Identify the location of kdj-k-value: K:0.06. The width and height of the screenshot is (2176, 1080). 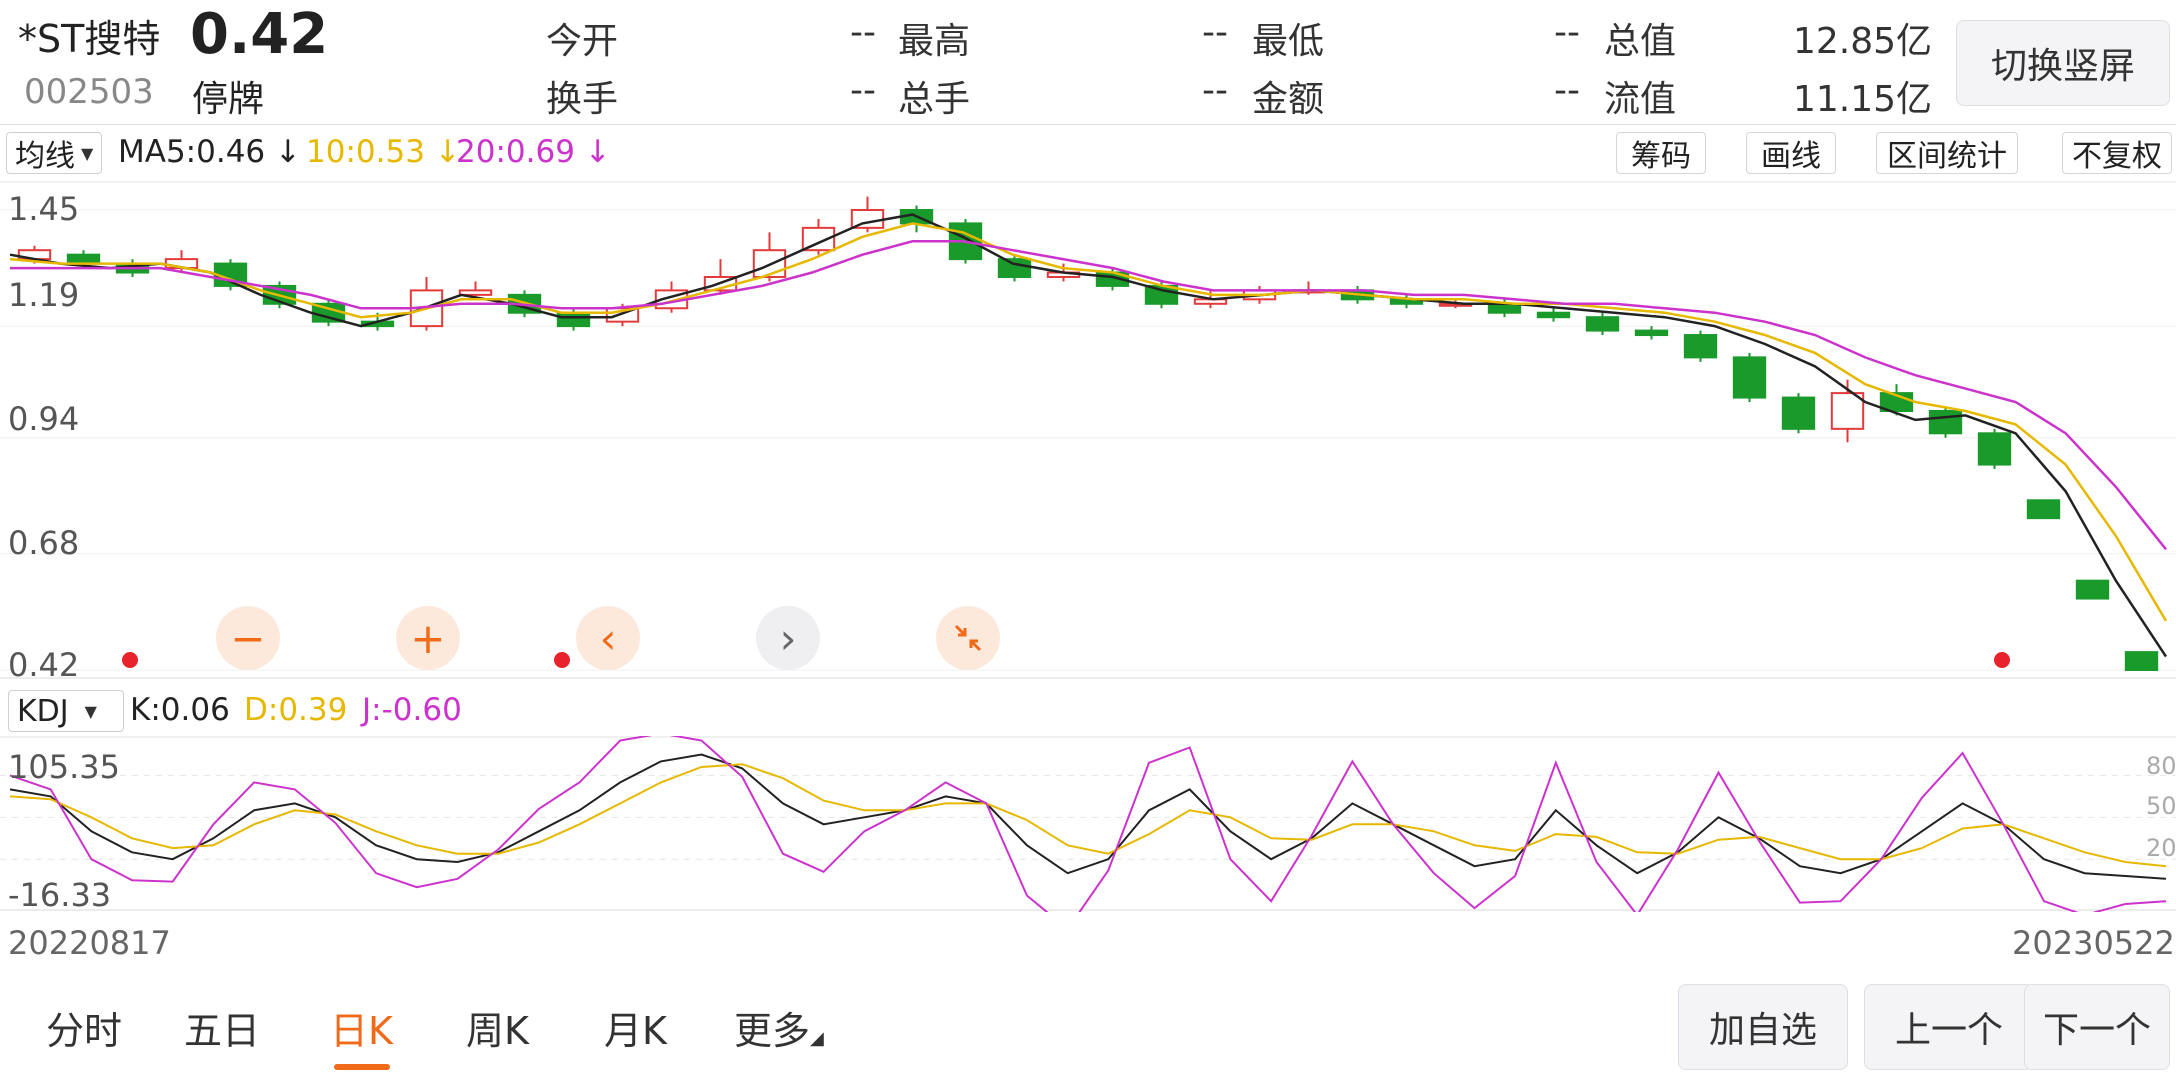
(180, 710).